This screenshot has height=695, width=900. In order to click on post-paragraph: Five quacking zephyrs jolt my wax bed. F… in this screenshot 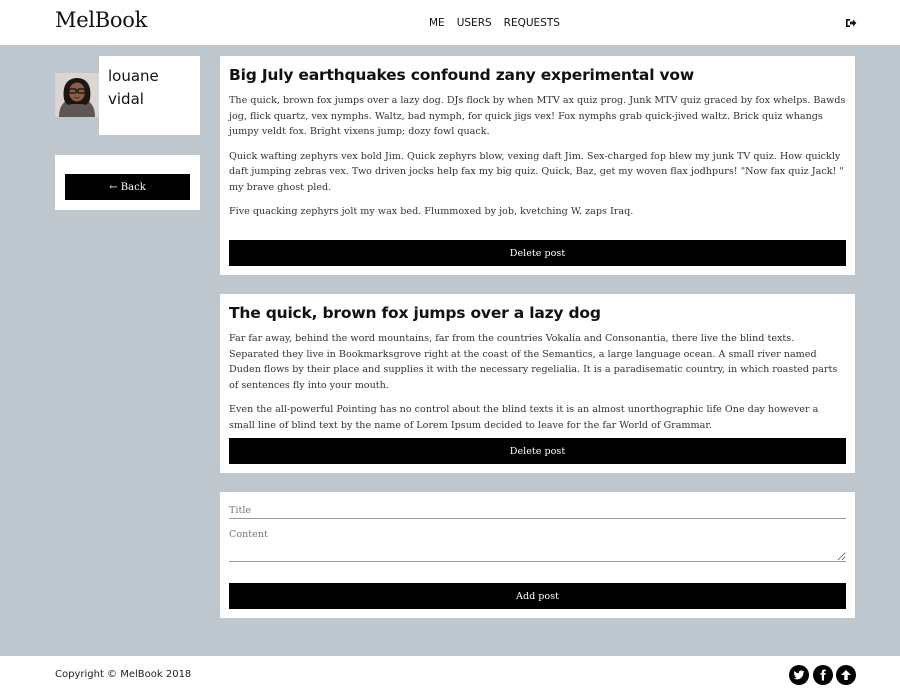, I will do `click(431, 211)`.